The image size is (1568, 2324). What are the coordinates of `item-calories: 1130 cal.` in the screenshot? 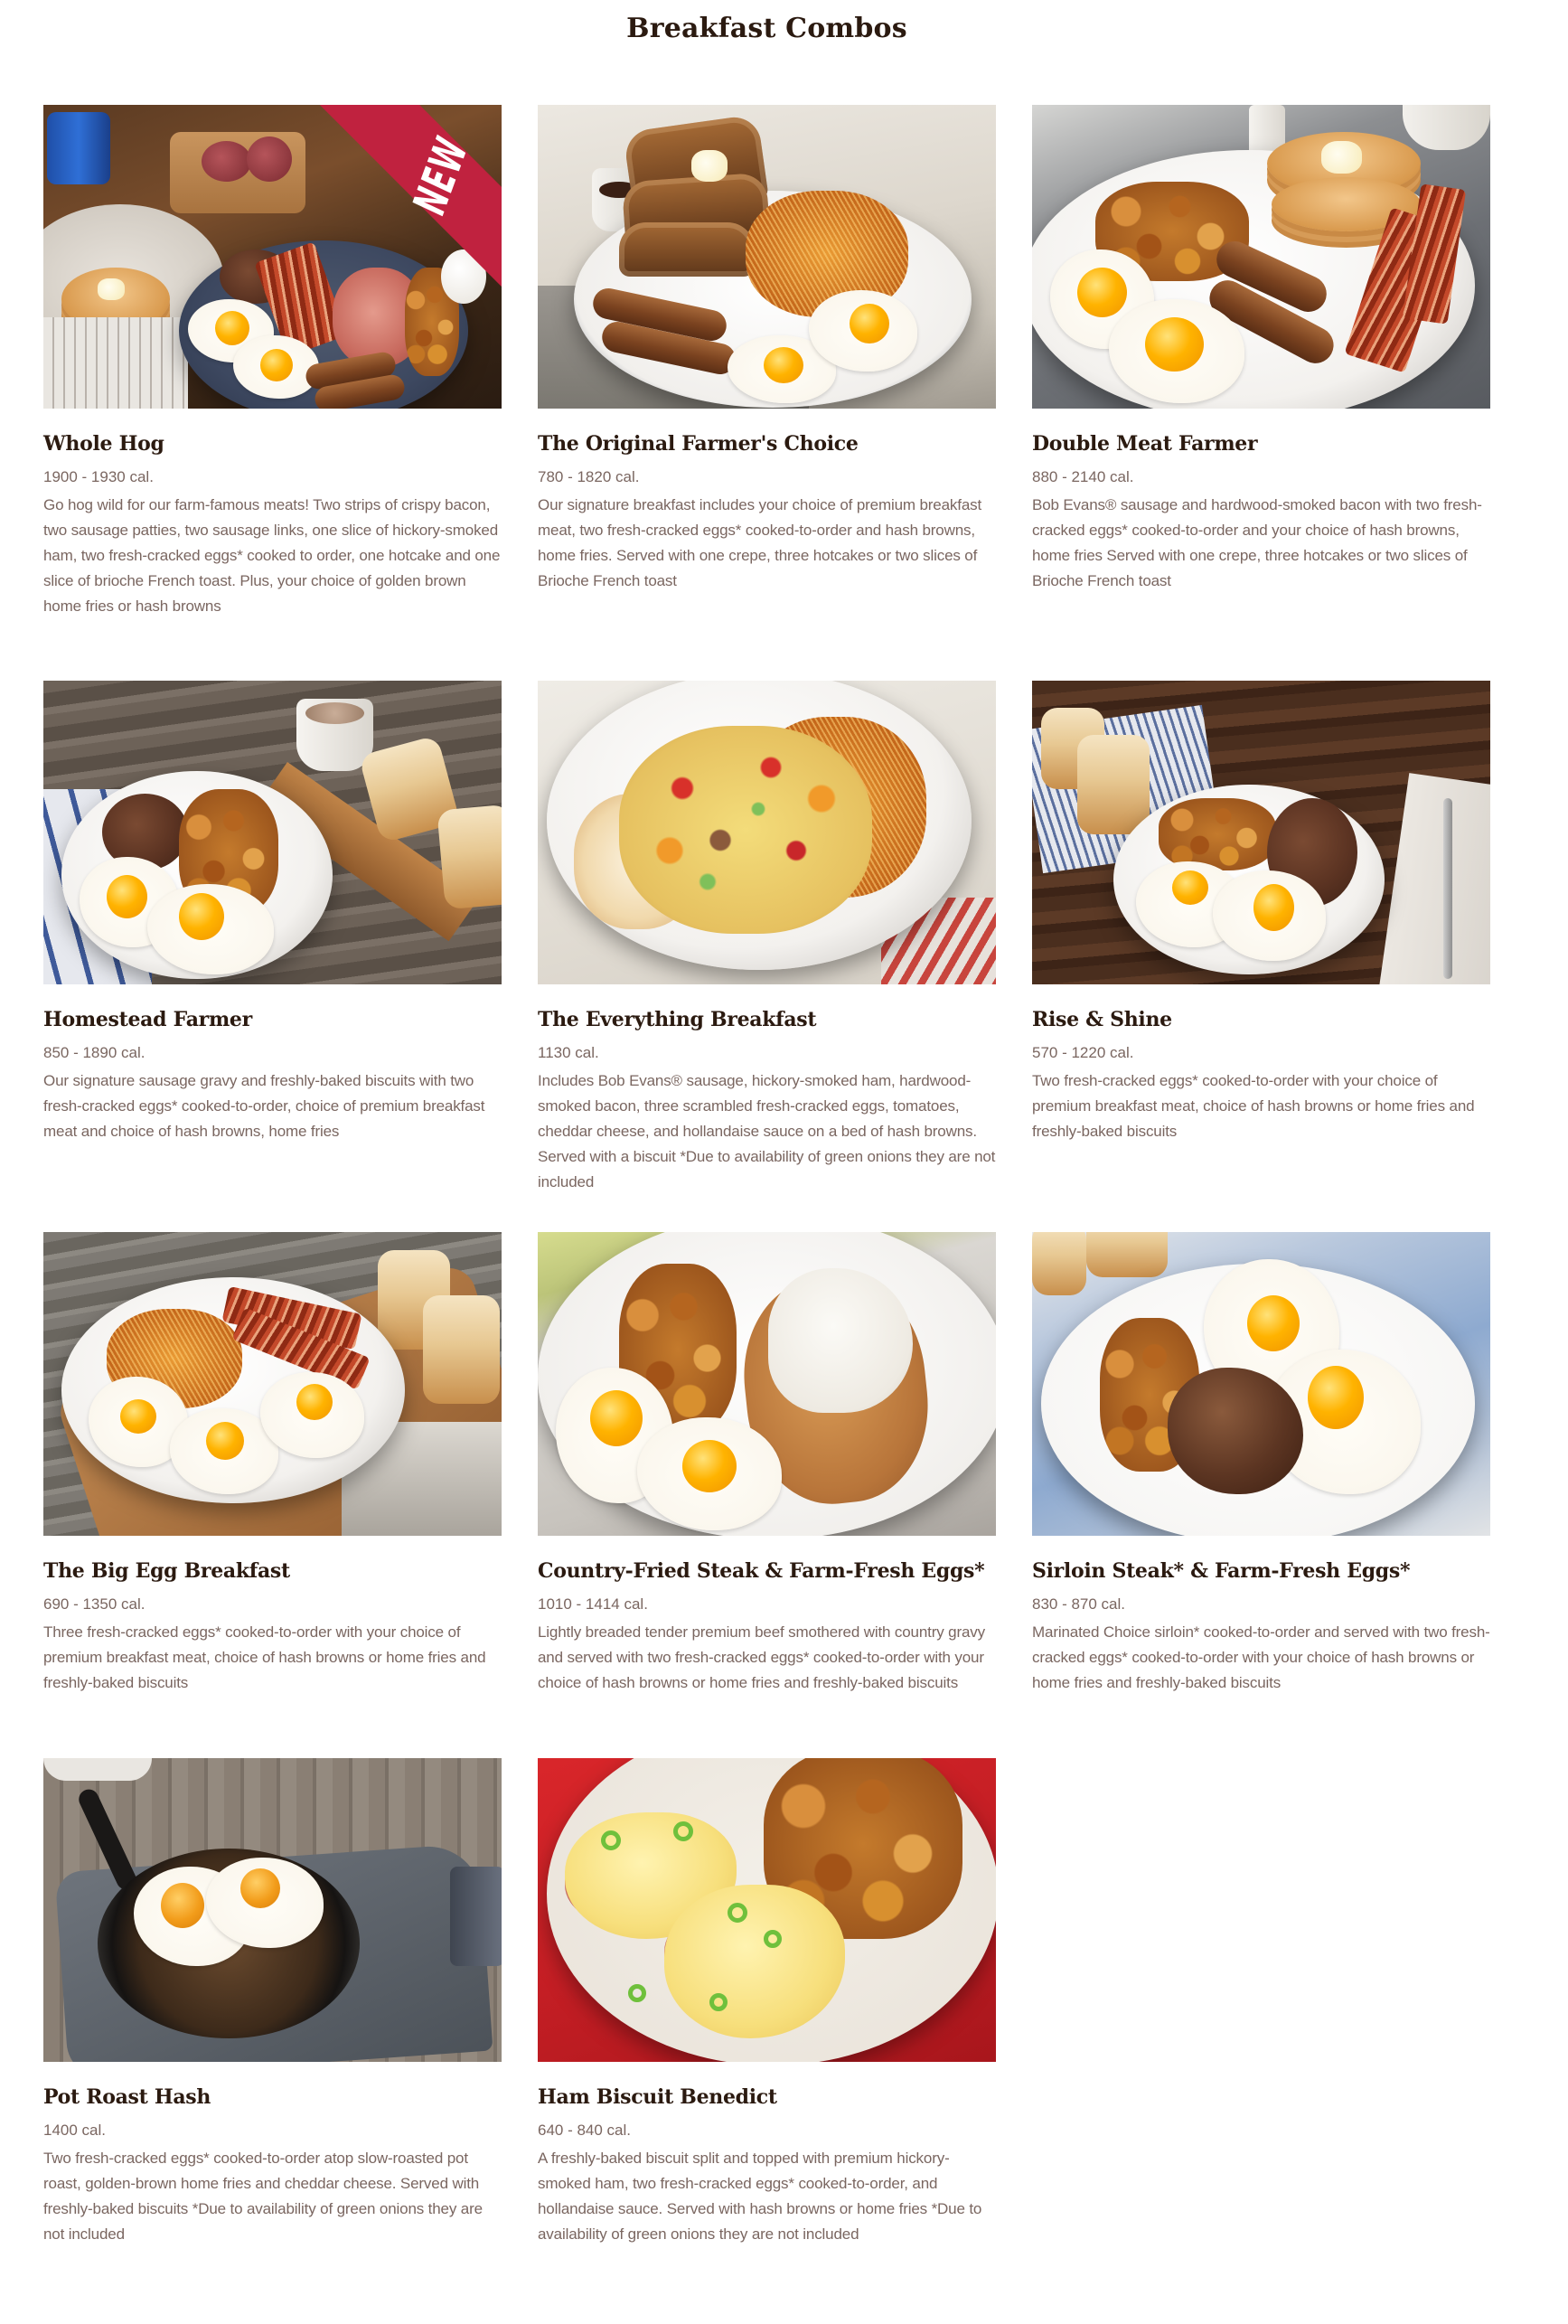 It's located at (568, 1052).